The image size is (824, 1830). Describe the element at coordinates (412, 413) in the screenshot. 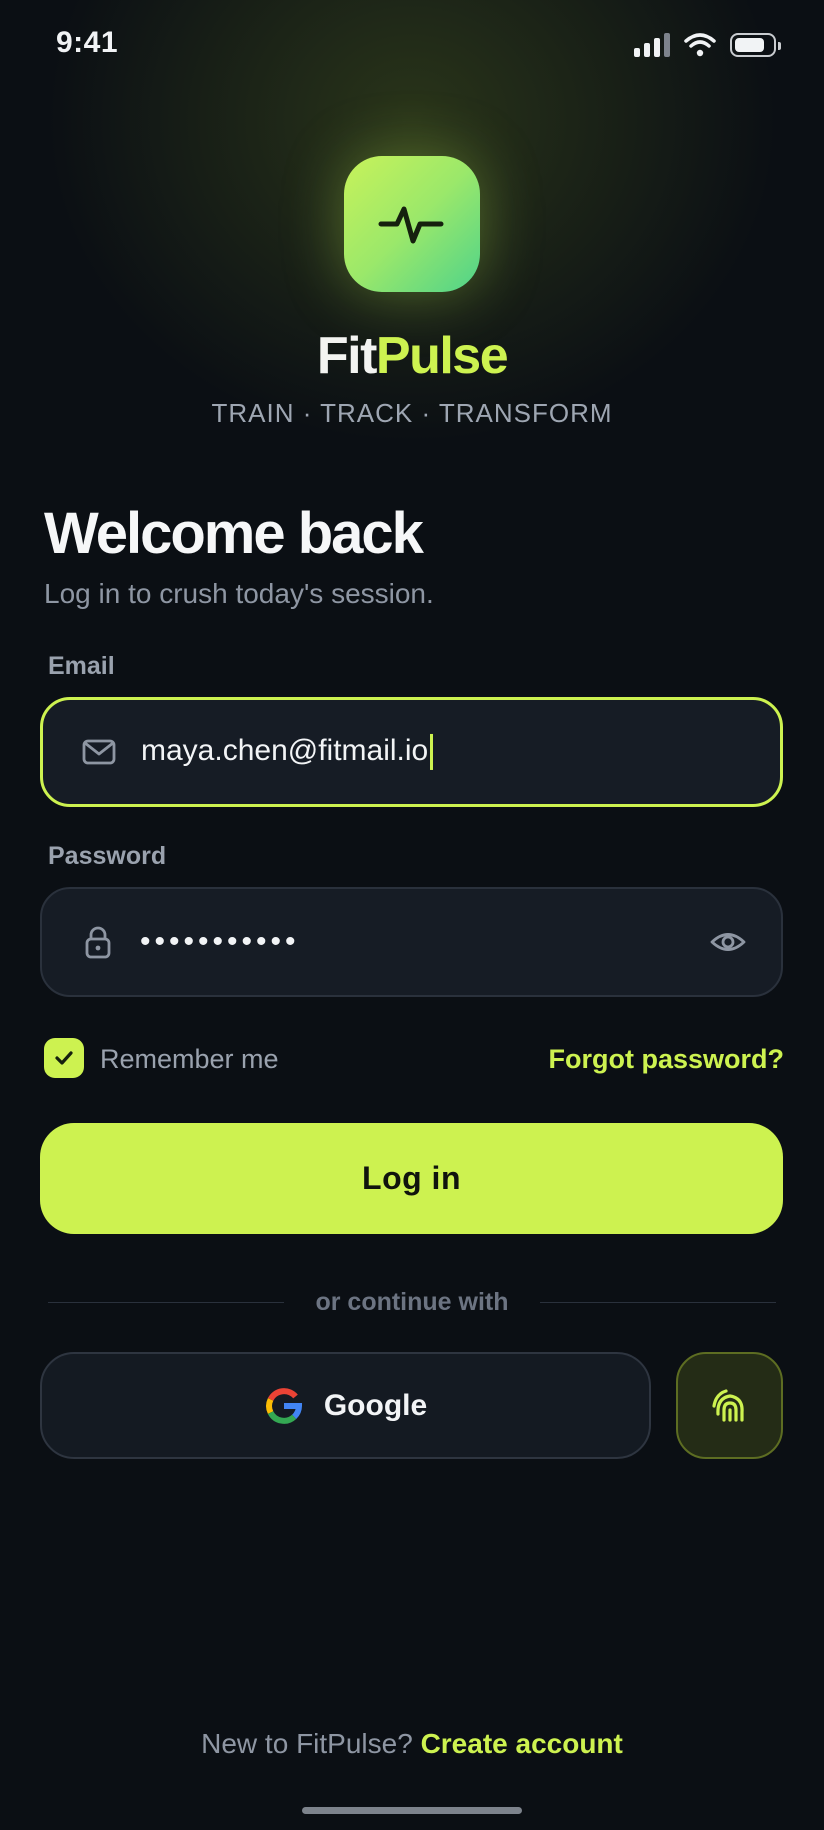

I see `app-tagline: TRAIN · TRACK · TRANSFORM` at that location.